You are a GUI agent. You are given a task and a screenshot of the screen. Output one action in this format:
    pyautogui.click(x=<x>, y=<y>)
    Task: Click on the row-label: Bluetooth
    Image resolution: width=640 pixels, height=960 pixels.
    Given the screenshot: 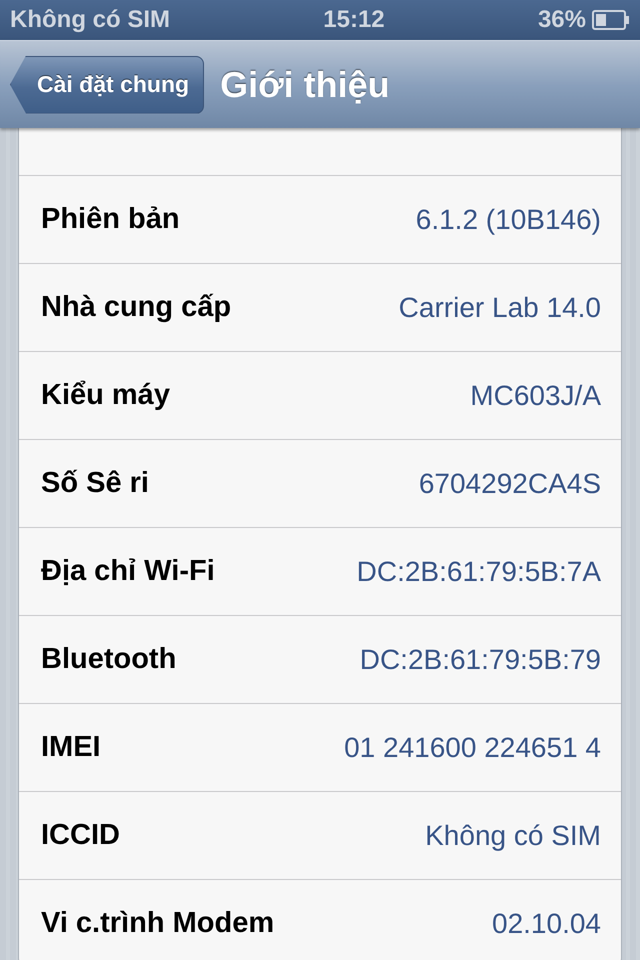 What is the action you would take?
    pyautogui.click(x=108, y=659)
    